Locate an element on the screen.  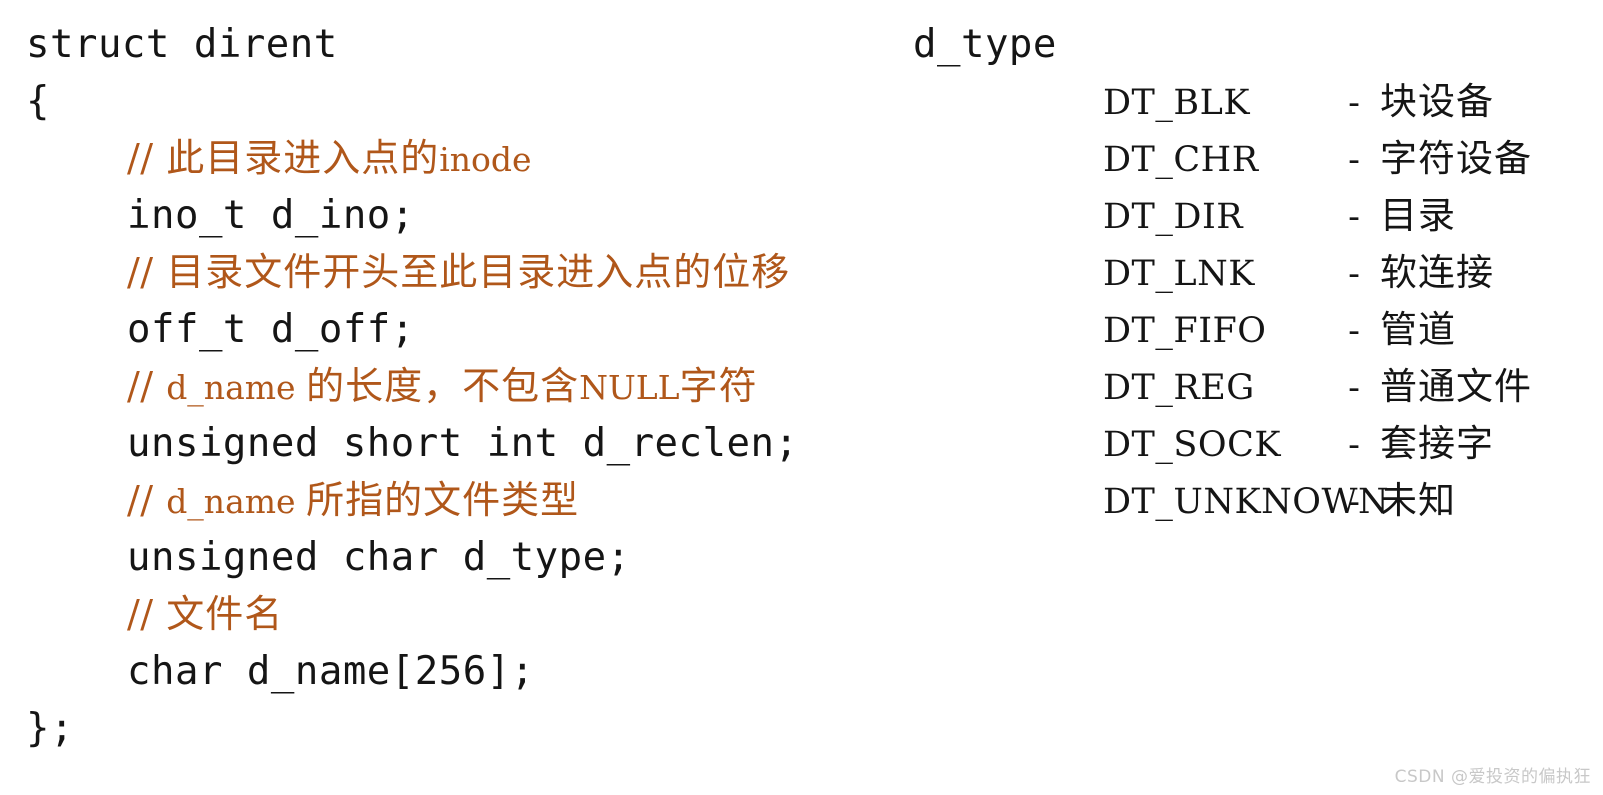
code-line: { is located at coordinates (38, 101).